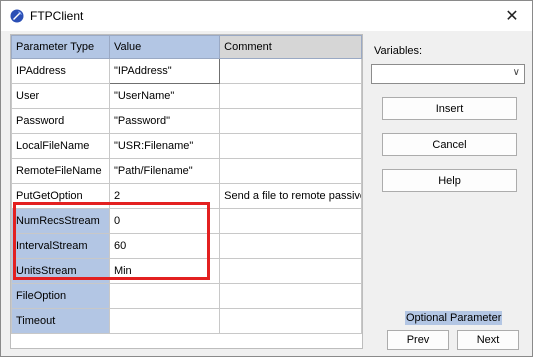  I want to click on param-cell: RemoteFileName, so click(60, 171).